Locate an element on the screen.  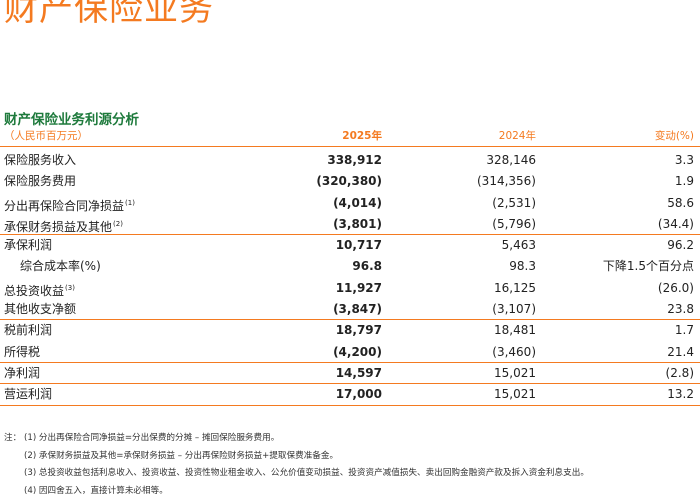
table-row: 综合成本率(%) 96.8 98.3 下降1.5个百分点 is located at coordinates (350, 266).